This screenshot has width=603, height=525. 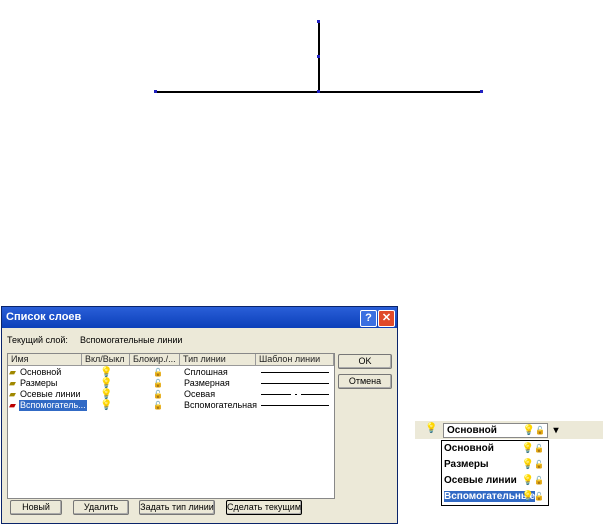 What do you see at coordinates (295, 360) in the screenshot?
I see `column-header-pattern: Шаблон линии` at bounding box center [295, 360].